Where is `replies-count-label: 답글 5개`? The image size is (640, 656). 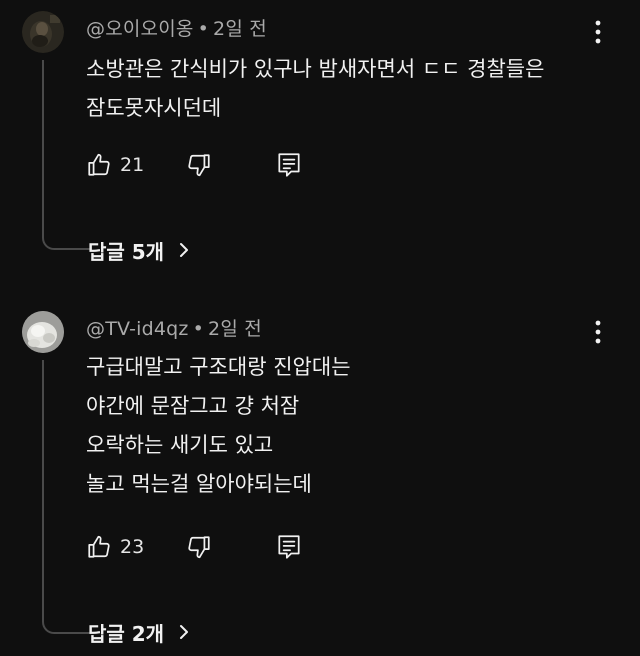 replies-count-label: 답글 5개 is located at coordinates (126, 251).